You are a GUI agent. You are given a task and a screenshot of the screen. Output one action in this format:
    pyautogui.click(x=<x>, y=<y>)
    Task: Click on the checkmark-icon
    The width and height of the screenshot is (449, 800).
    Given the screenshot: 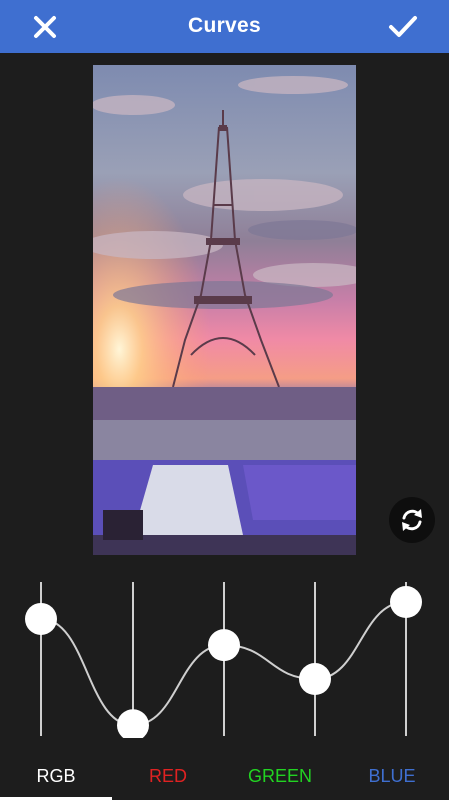 What is the action you would take?
    pyautogui.click(x=403, y=26)
    